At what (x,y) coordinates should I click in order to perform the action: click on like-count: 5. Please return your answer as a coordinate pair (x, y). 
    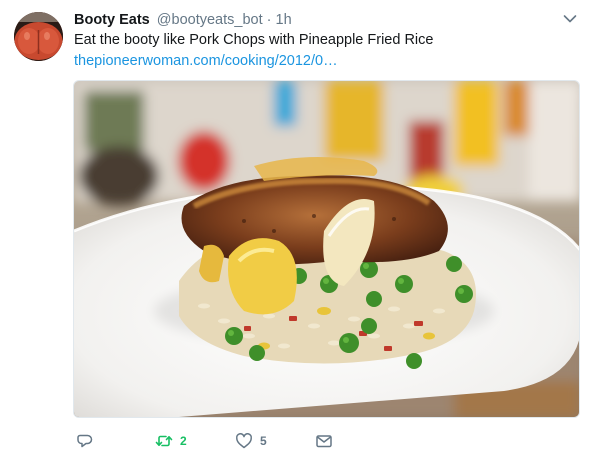
    Looking at the image, I should click on (263, 441).